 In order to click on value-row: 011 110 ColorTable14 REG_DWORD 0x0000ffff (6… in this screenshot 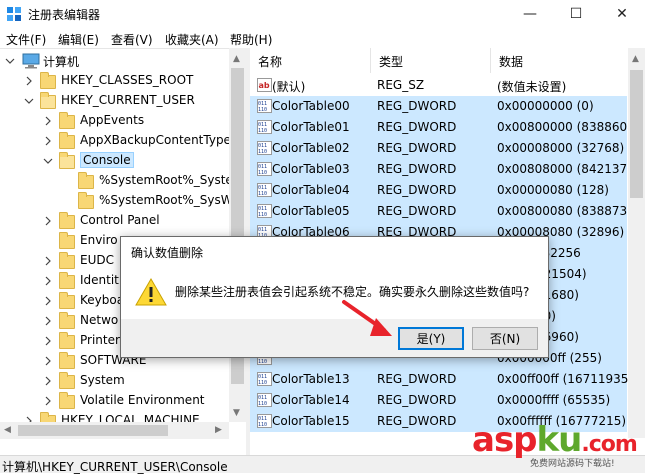, I will do `click(438, 400)`.